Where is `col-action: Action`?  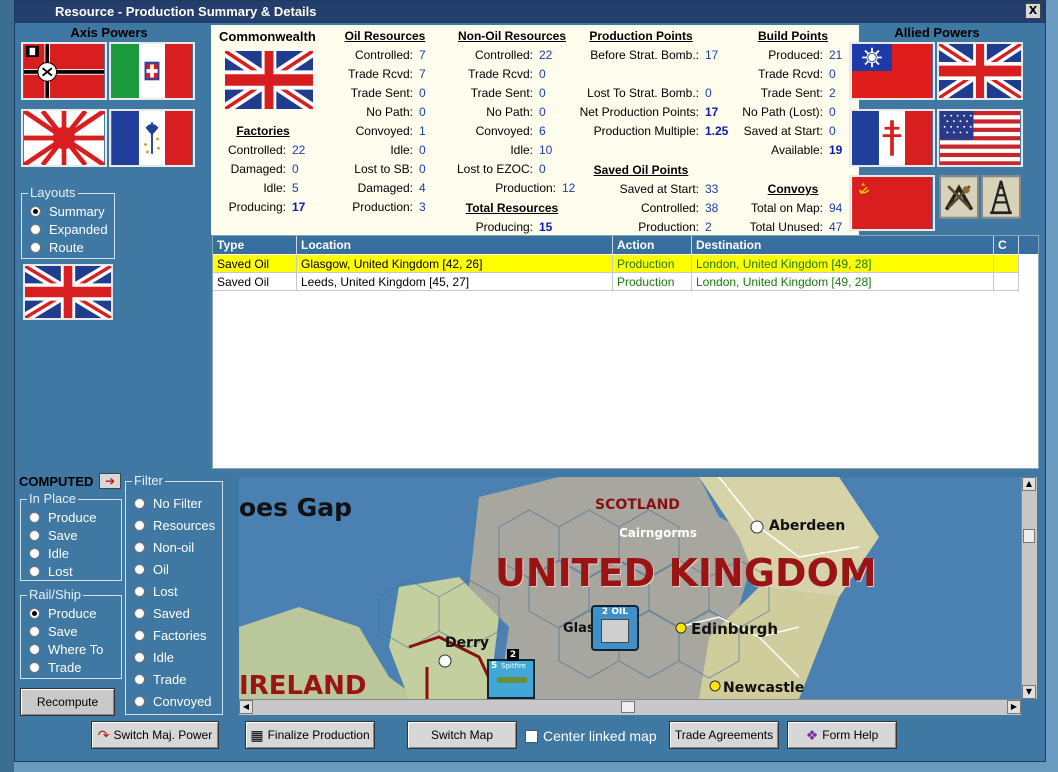
col-action: Action is located at coordinates (652, 245).